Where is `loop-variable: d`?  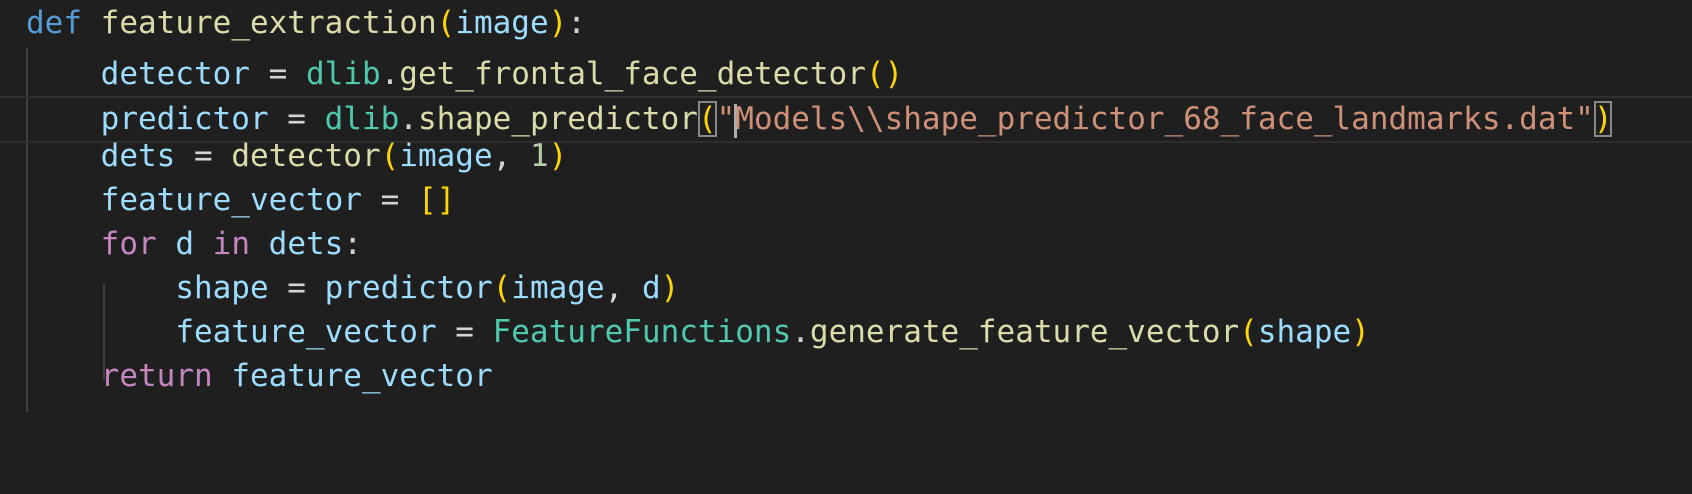
loop-variable: d is located at coordinates (184, 244).